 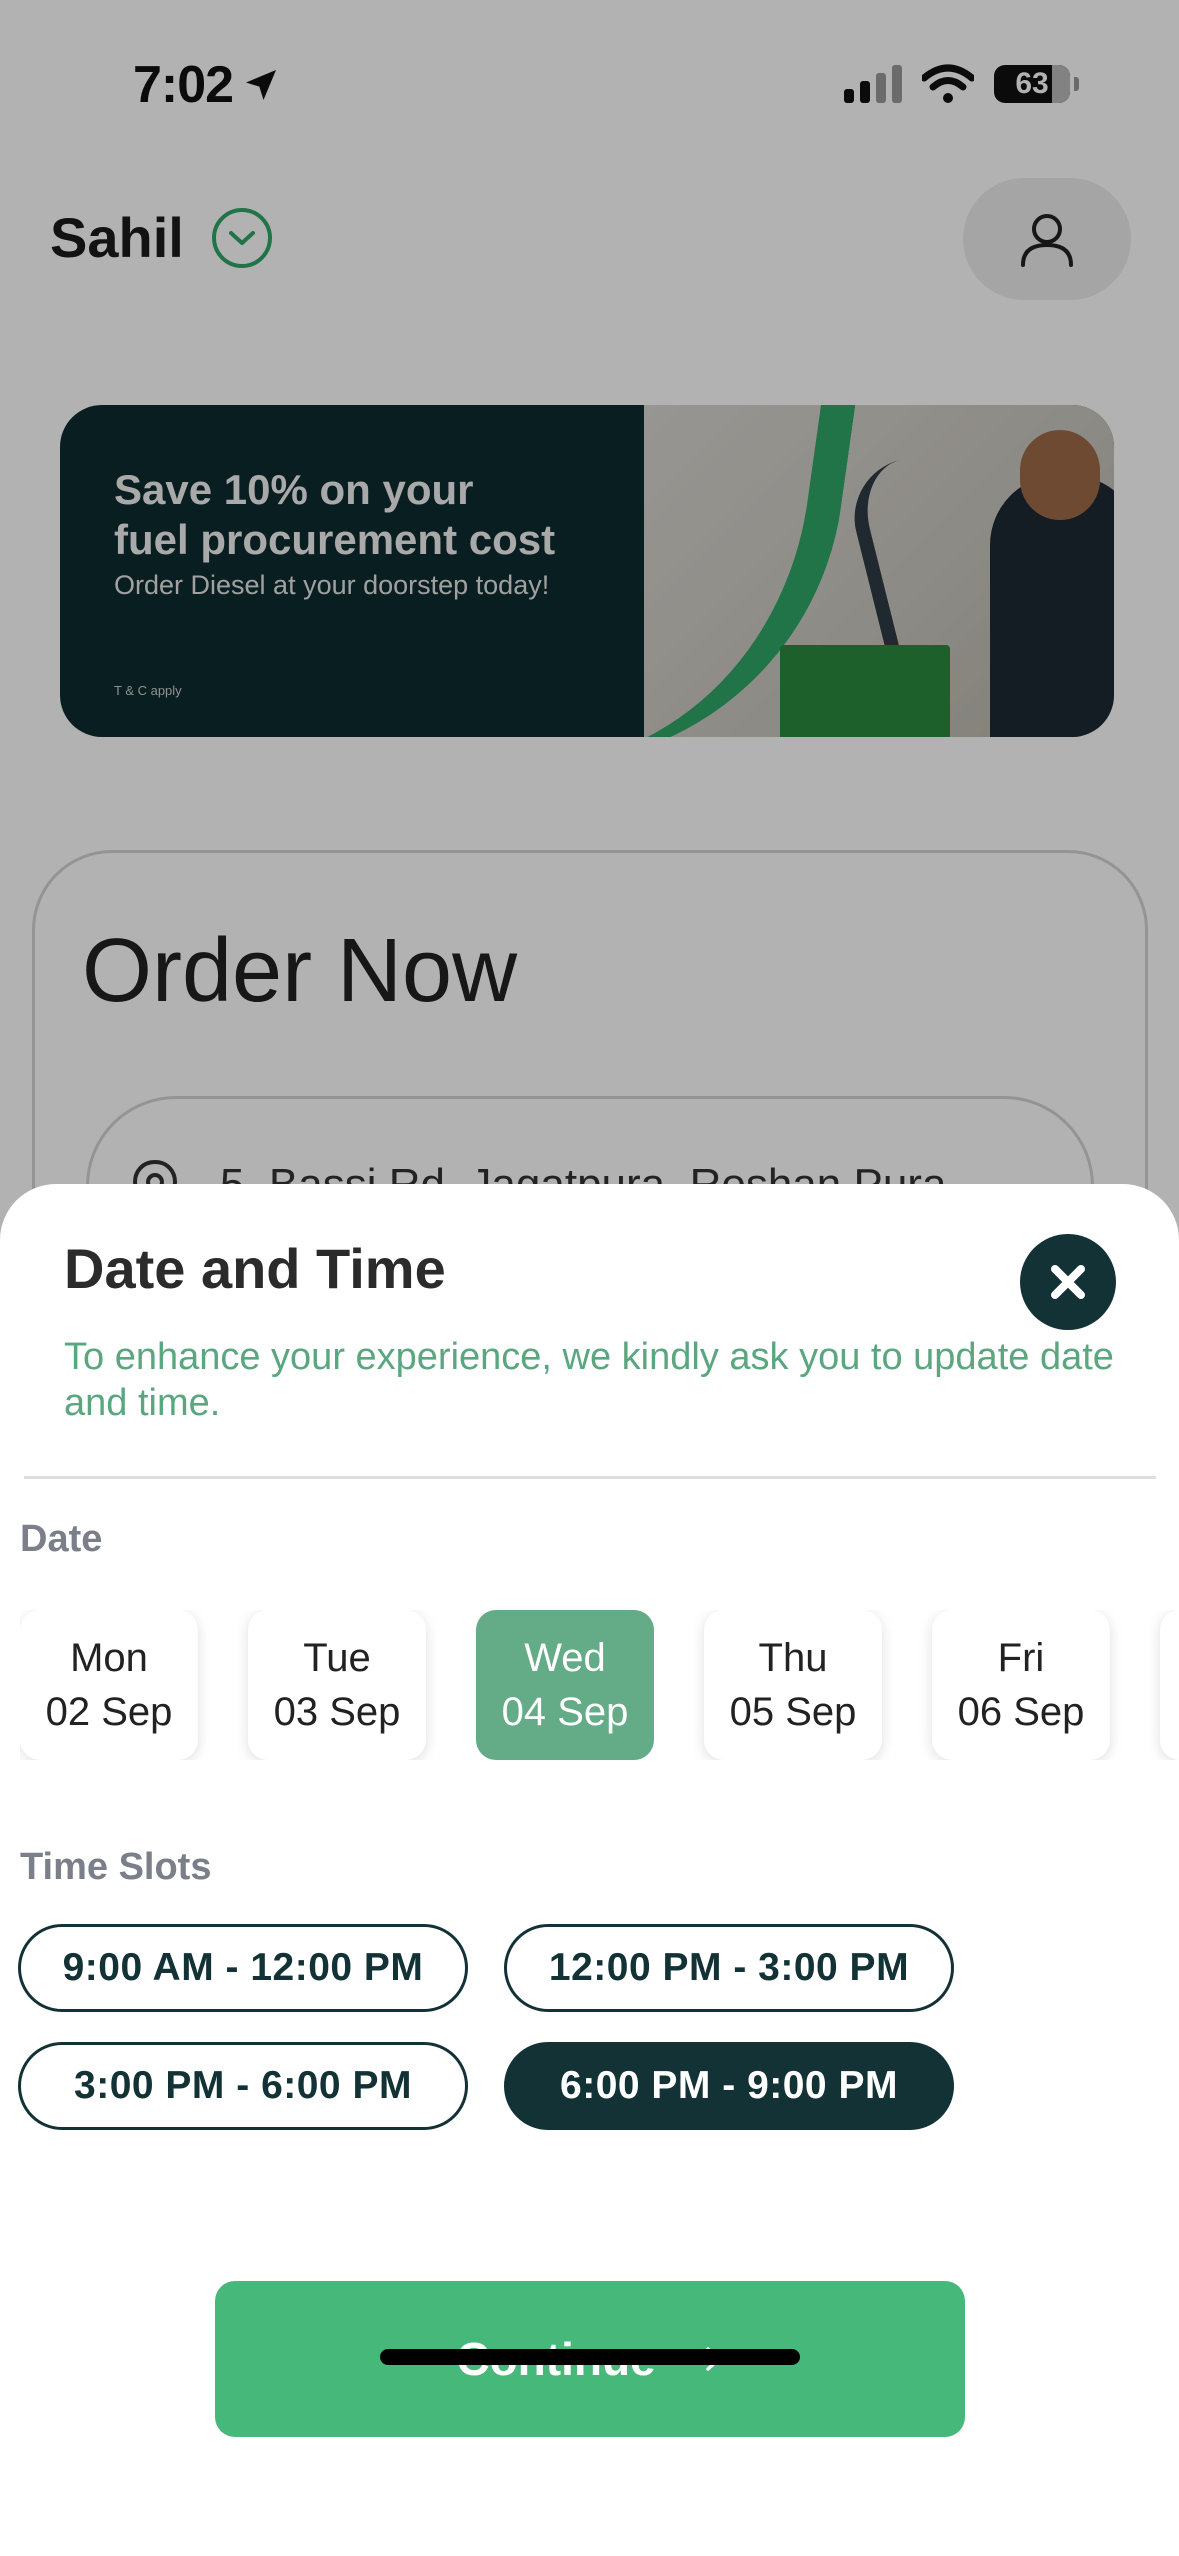 What do you see at coordinates (1021, 1658) in the screenshot?
I see `date-chip-day: Fri` at bounding box center [1021, 1658].